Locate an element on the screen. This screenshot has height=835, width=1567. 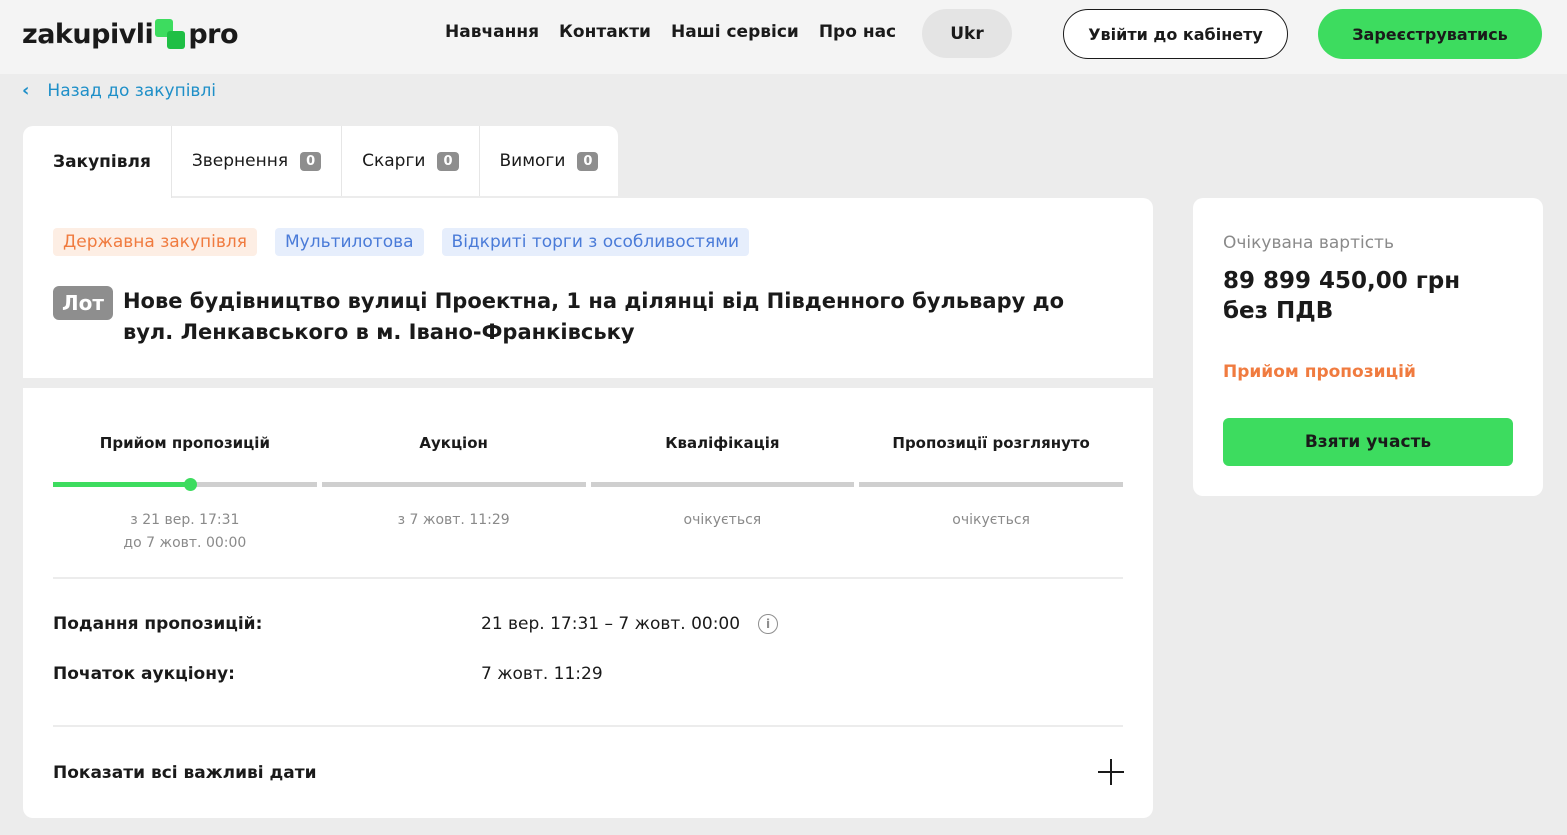
logo-text-right: pro is located at coordinates (213, 34).